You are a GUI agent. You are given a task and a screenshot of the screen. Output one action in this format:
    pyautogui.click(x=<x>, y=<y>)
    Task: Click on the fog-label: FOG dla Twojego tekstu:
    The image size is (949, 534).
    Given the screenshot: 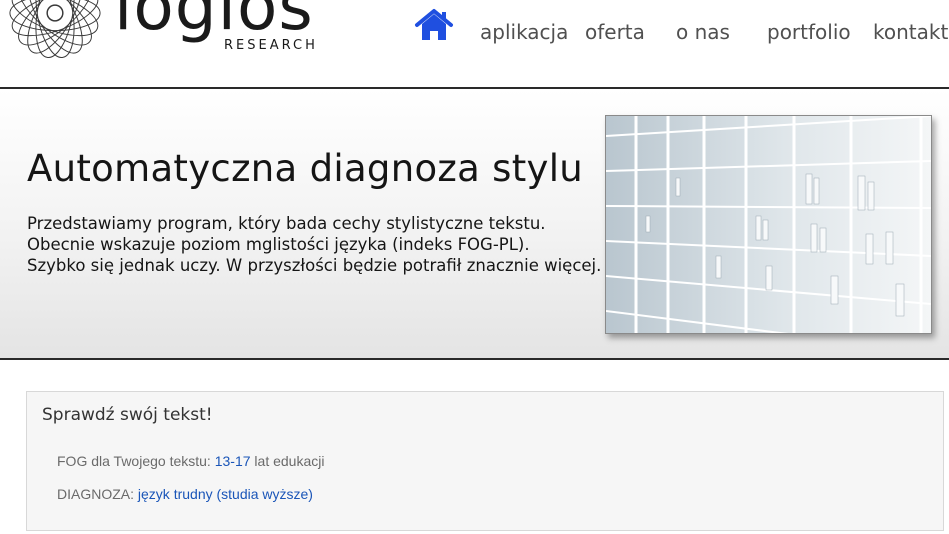 What is the action you would take?
    pyautogui.click(x=134, y=461)
    